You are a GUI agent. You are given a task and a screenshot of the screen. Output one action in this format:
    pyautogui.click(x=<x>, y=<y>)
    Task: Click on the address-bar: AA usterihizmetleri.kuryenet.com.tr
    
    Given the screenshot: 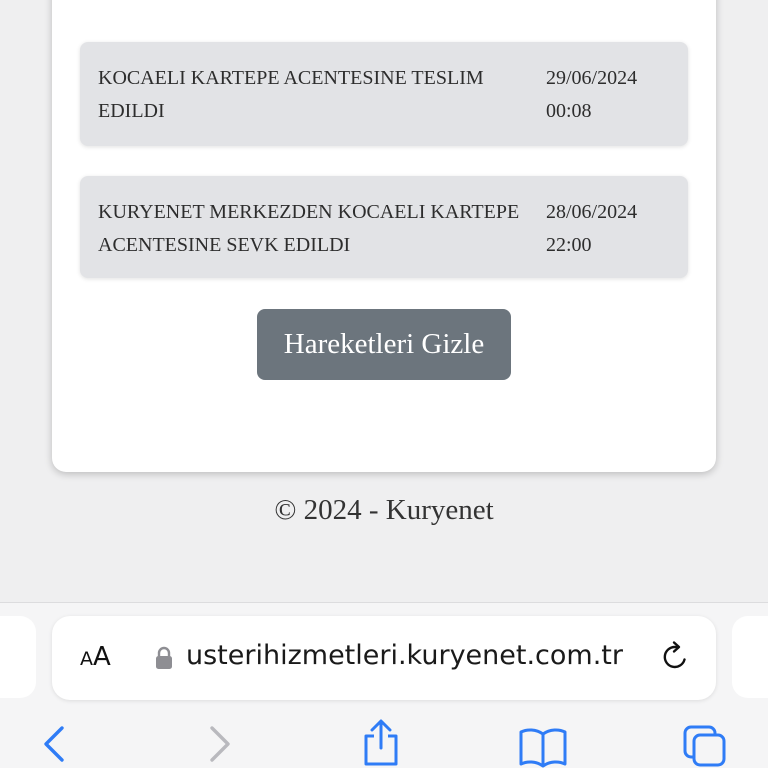 What is the action you would take?
    pyautogui.click(x=384, y=658)
    